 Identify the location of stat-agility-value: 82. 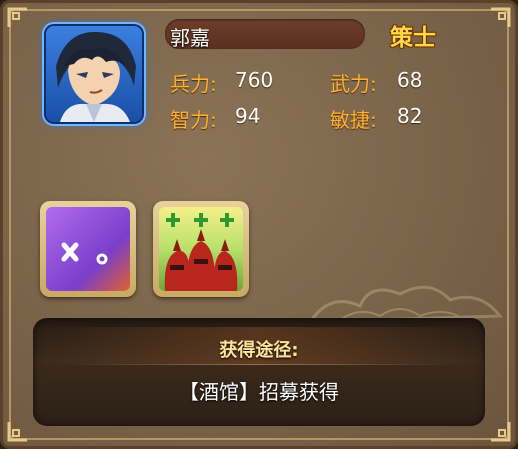
(410, 116).